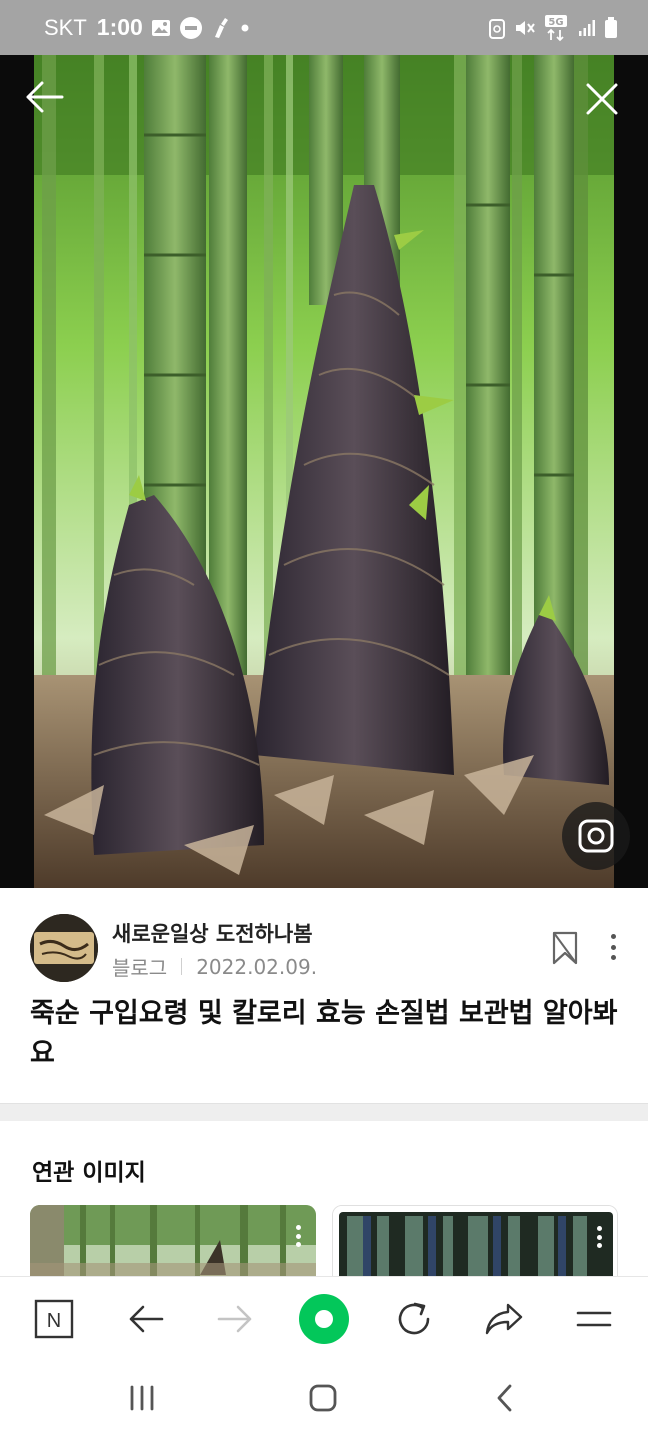  What do you see at coordinates (212, 933) in the screenshot?
I see `author-name: 새로운일상 도전하나봄` at bounding box center [212, 933].